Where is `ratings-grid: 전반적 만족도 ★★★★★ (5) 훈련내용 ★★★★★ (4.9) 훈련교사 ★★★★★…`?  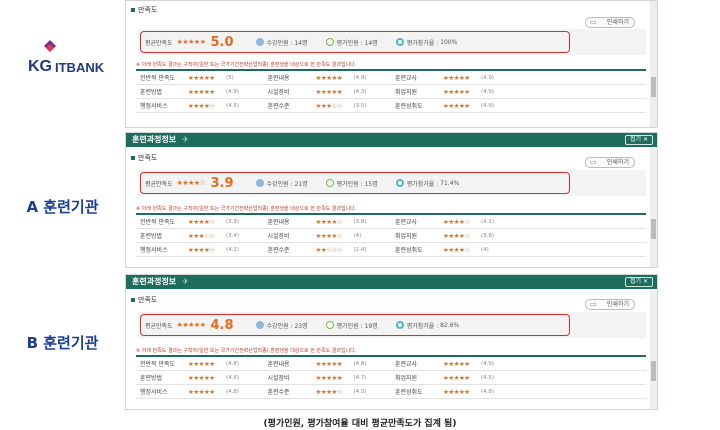 ratings-grid: 전반적 만족도 ★★★★★ (5) 훈련내용 ★★★★★ (4.9) 훈련교사 ★★★★★… is located at coordinates (391, 91).